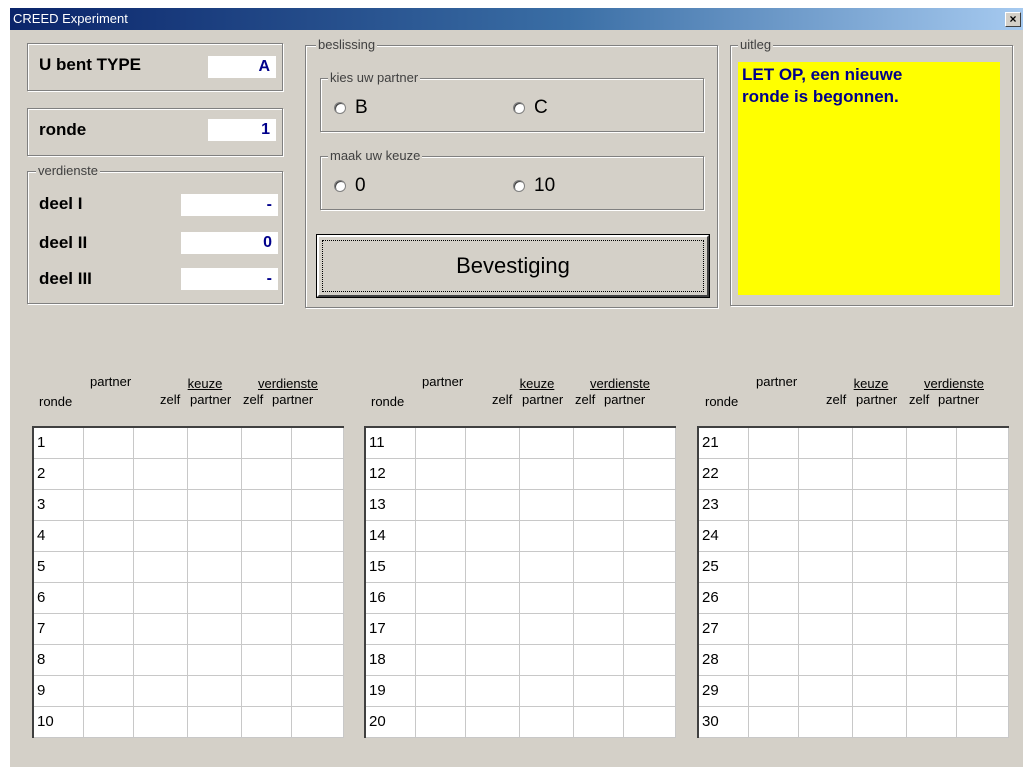 Image resolution: width=1023 pixels, height=767 pixels. Describe the element at coordinates (340, 108) in the screenshot. I see `radio-b-icon` at that location.